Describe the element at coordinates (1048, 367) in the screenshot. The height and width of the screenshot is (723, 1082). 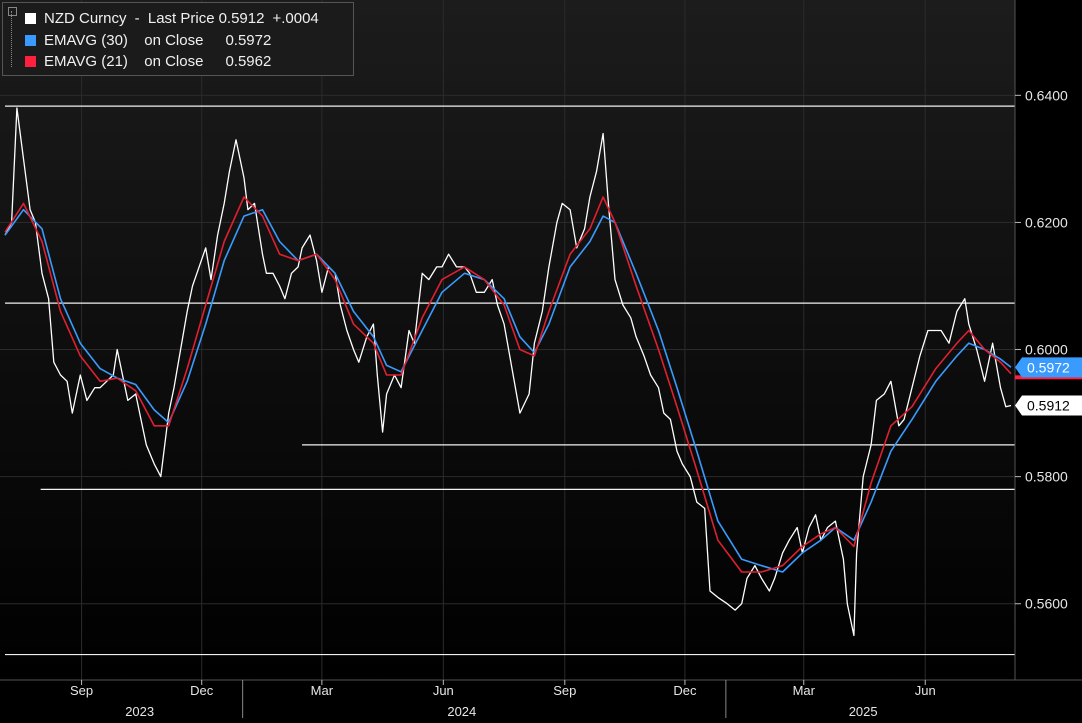
I see `price-label-text: 0.5972` at that location.